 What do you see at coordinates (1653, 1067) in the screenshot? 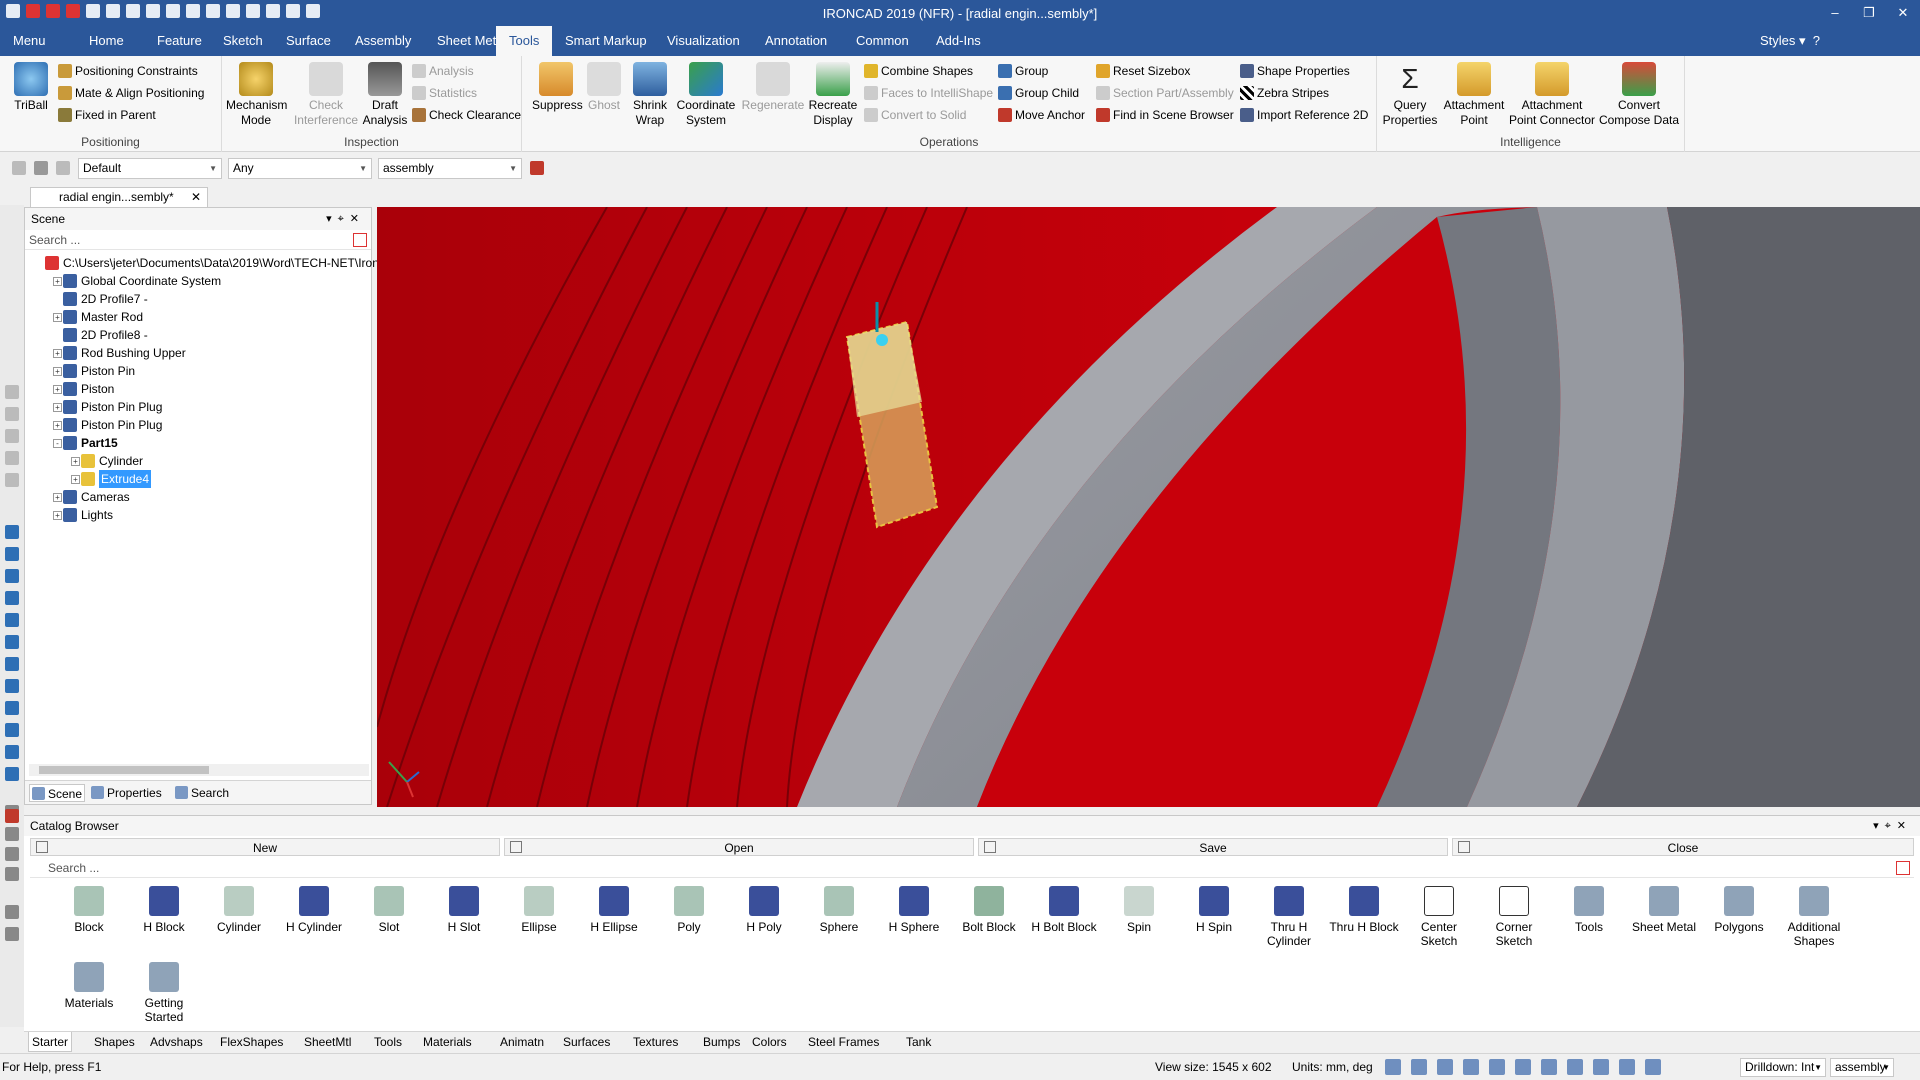
I see `selection-icon` at bounding box center [1653, 1067].